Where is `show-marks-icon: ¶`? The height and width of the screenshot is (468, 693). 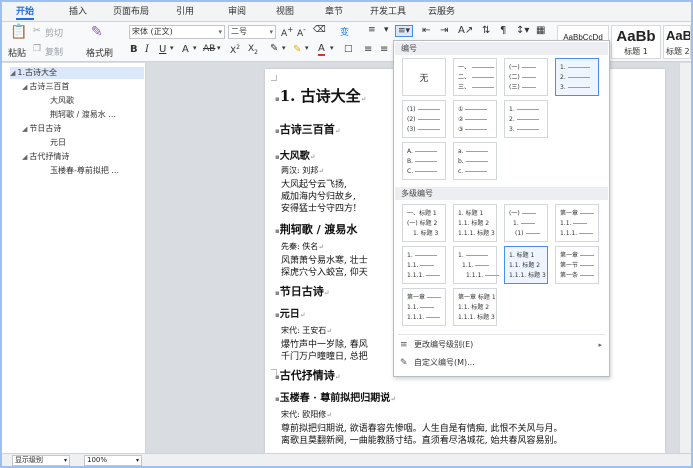
show-marks-icon: ¶ is located at coordinates (503, 30).